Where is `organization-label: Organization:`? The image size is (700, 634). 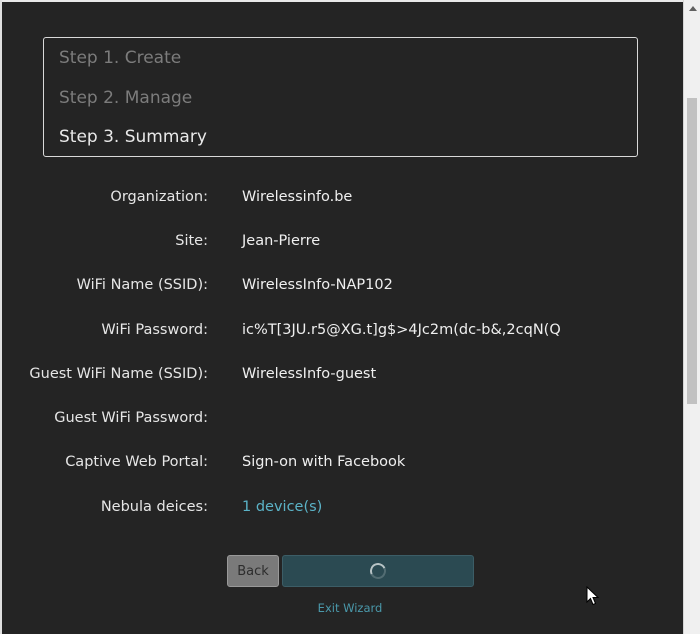
organization-label: Organization: is located at coordinates (159, 197).